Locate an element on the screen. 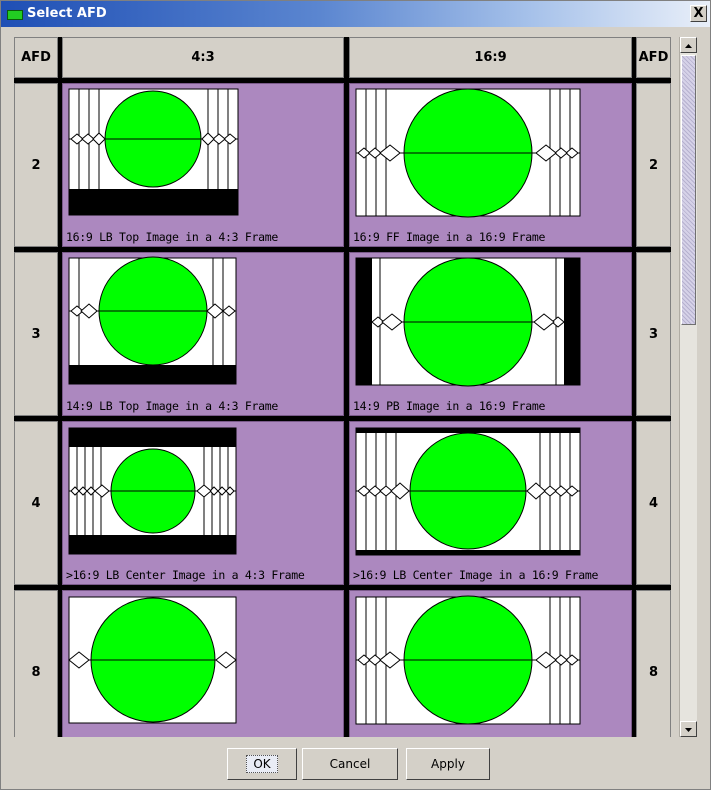 This screenshot has height=790, width=711. option-caption: 14:9 LB Top Image in a 4:3 Frame is located at coordinates (172, 406).